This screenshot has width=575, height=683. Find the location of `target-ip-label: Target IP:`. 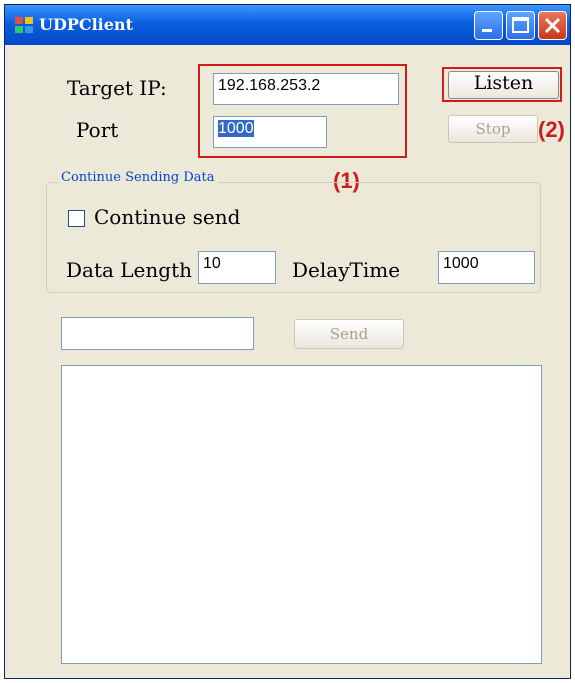

target-ip-label: Target IP: is located at coordinates (117, 88).